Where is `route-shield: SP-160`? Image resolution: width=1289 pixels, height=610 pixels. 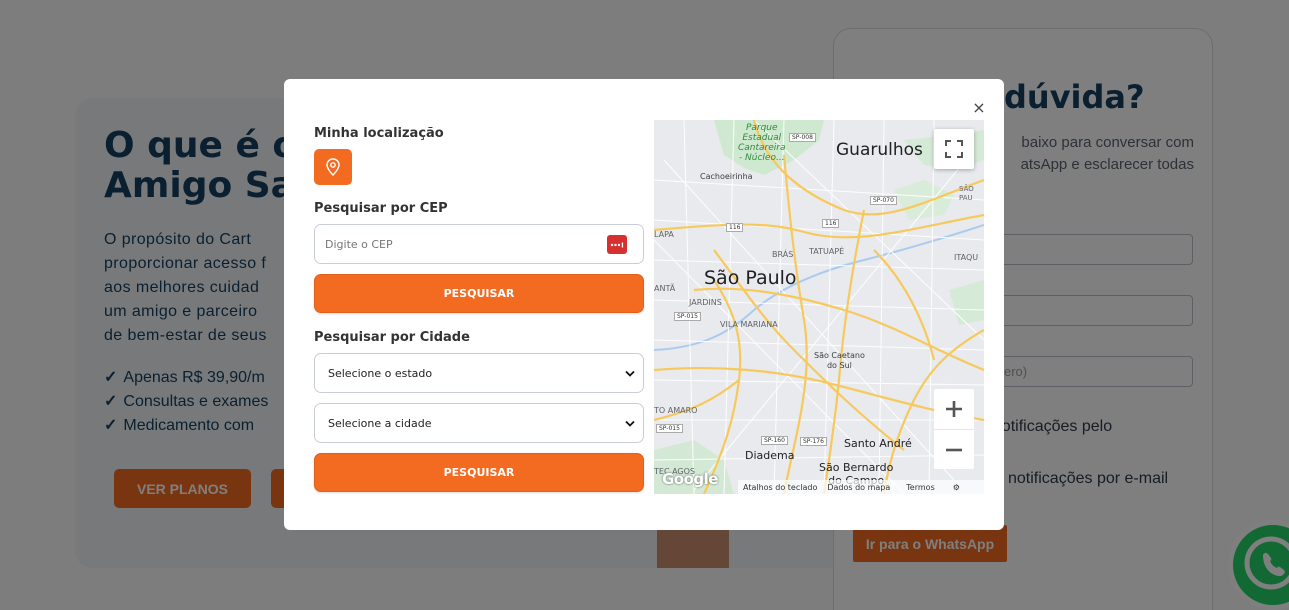
route-shield: SP-160 is located at coordinates (774, 440).